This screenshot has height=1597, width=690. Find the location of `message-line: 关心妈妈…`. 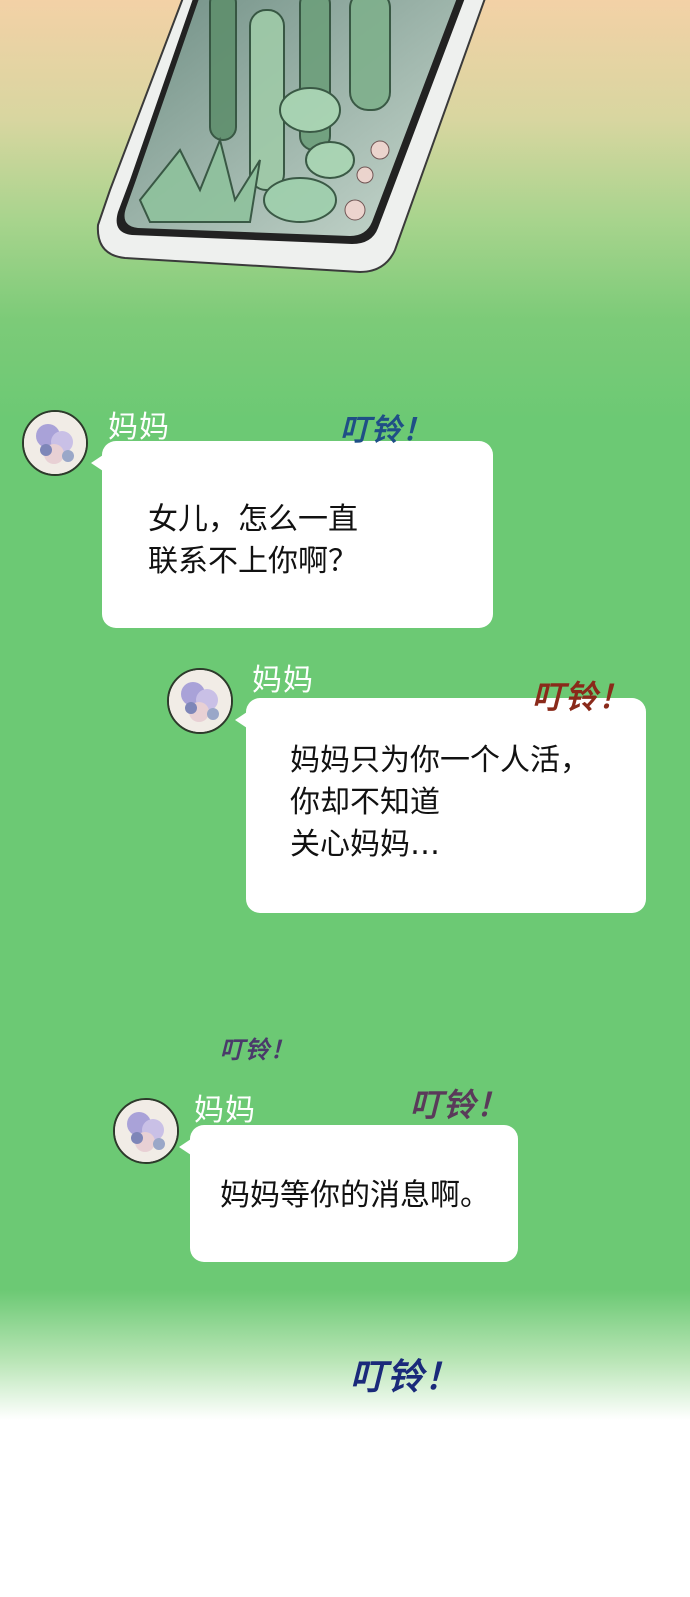

message-line: 关心妈妈… is located at coordinates (365, 844).